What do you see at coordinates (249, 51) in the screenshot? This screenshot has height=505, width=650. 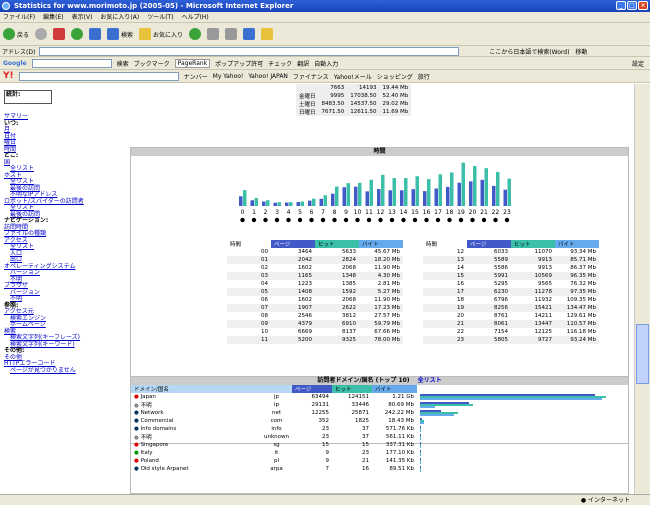 I see `address-input` at bounding box center [249, 51].